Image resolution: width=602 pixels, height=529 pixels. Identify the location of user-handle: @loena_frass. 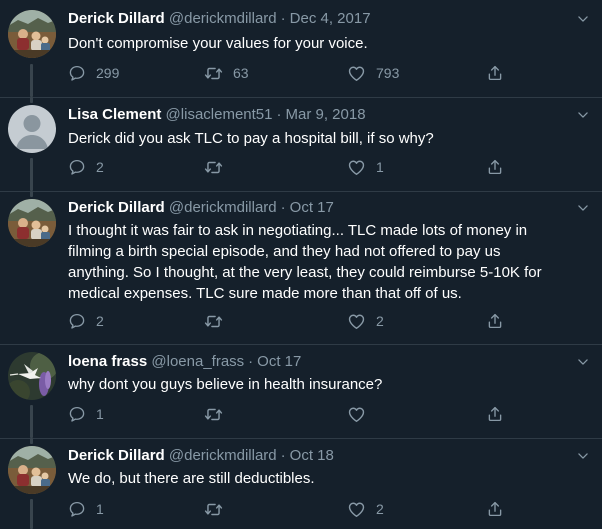
(197, 361).